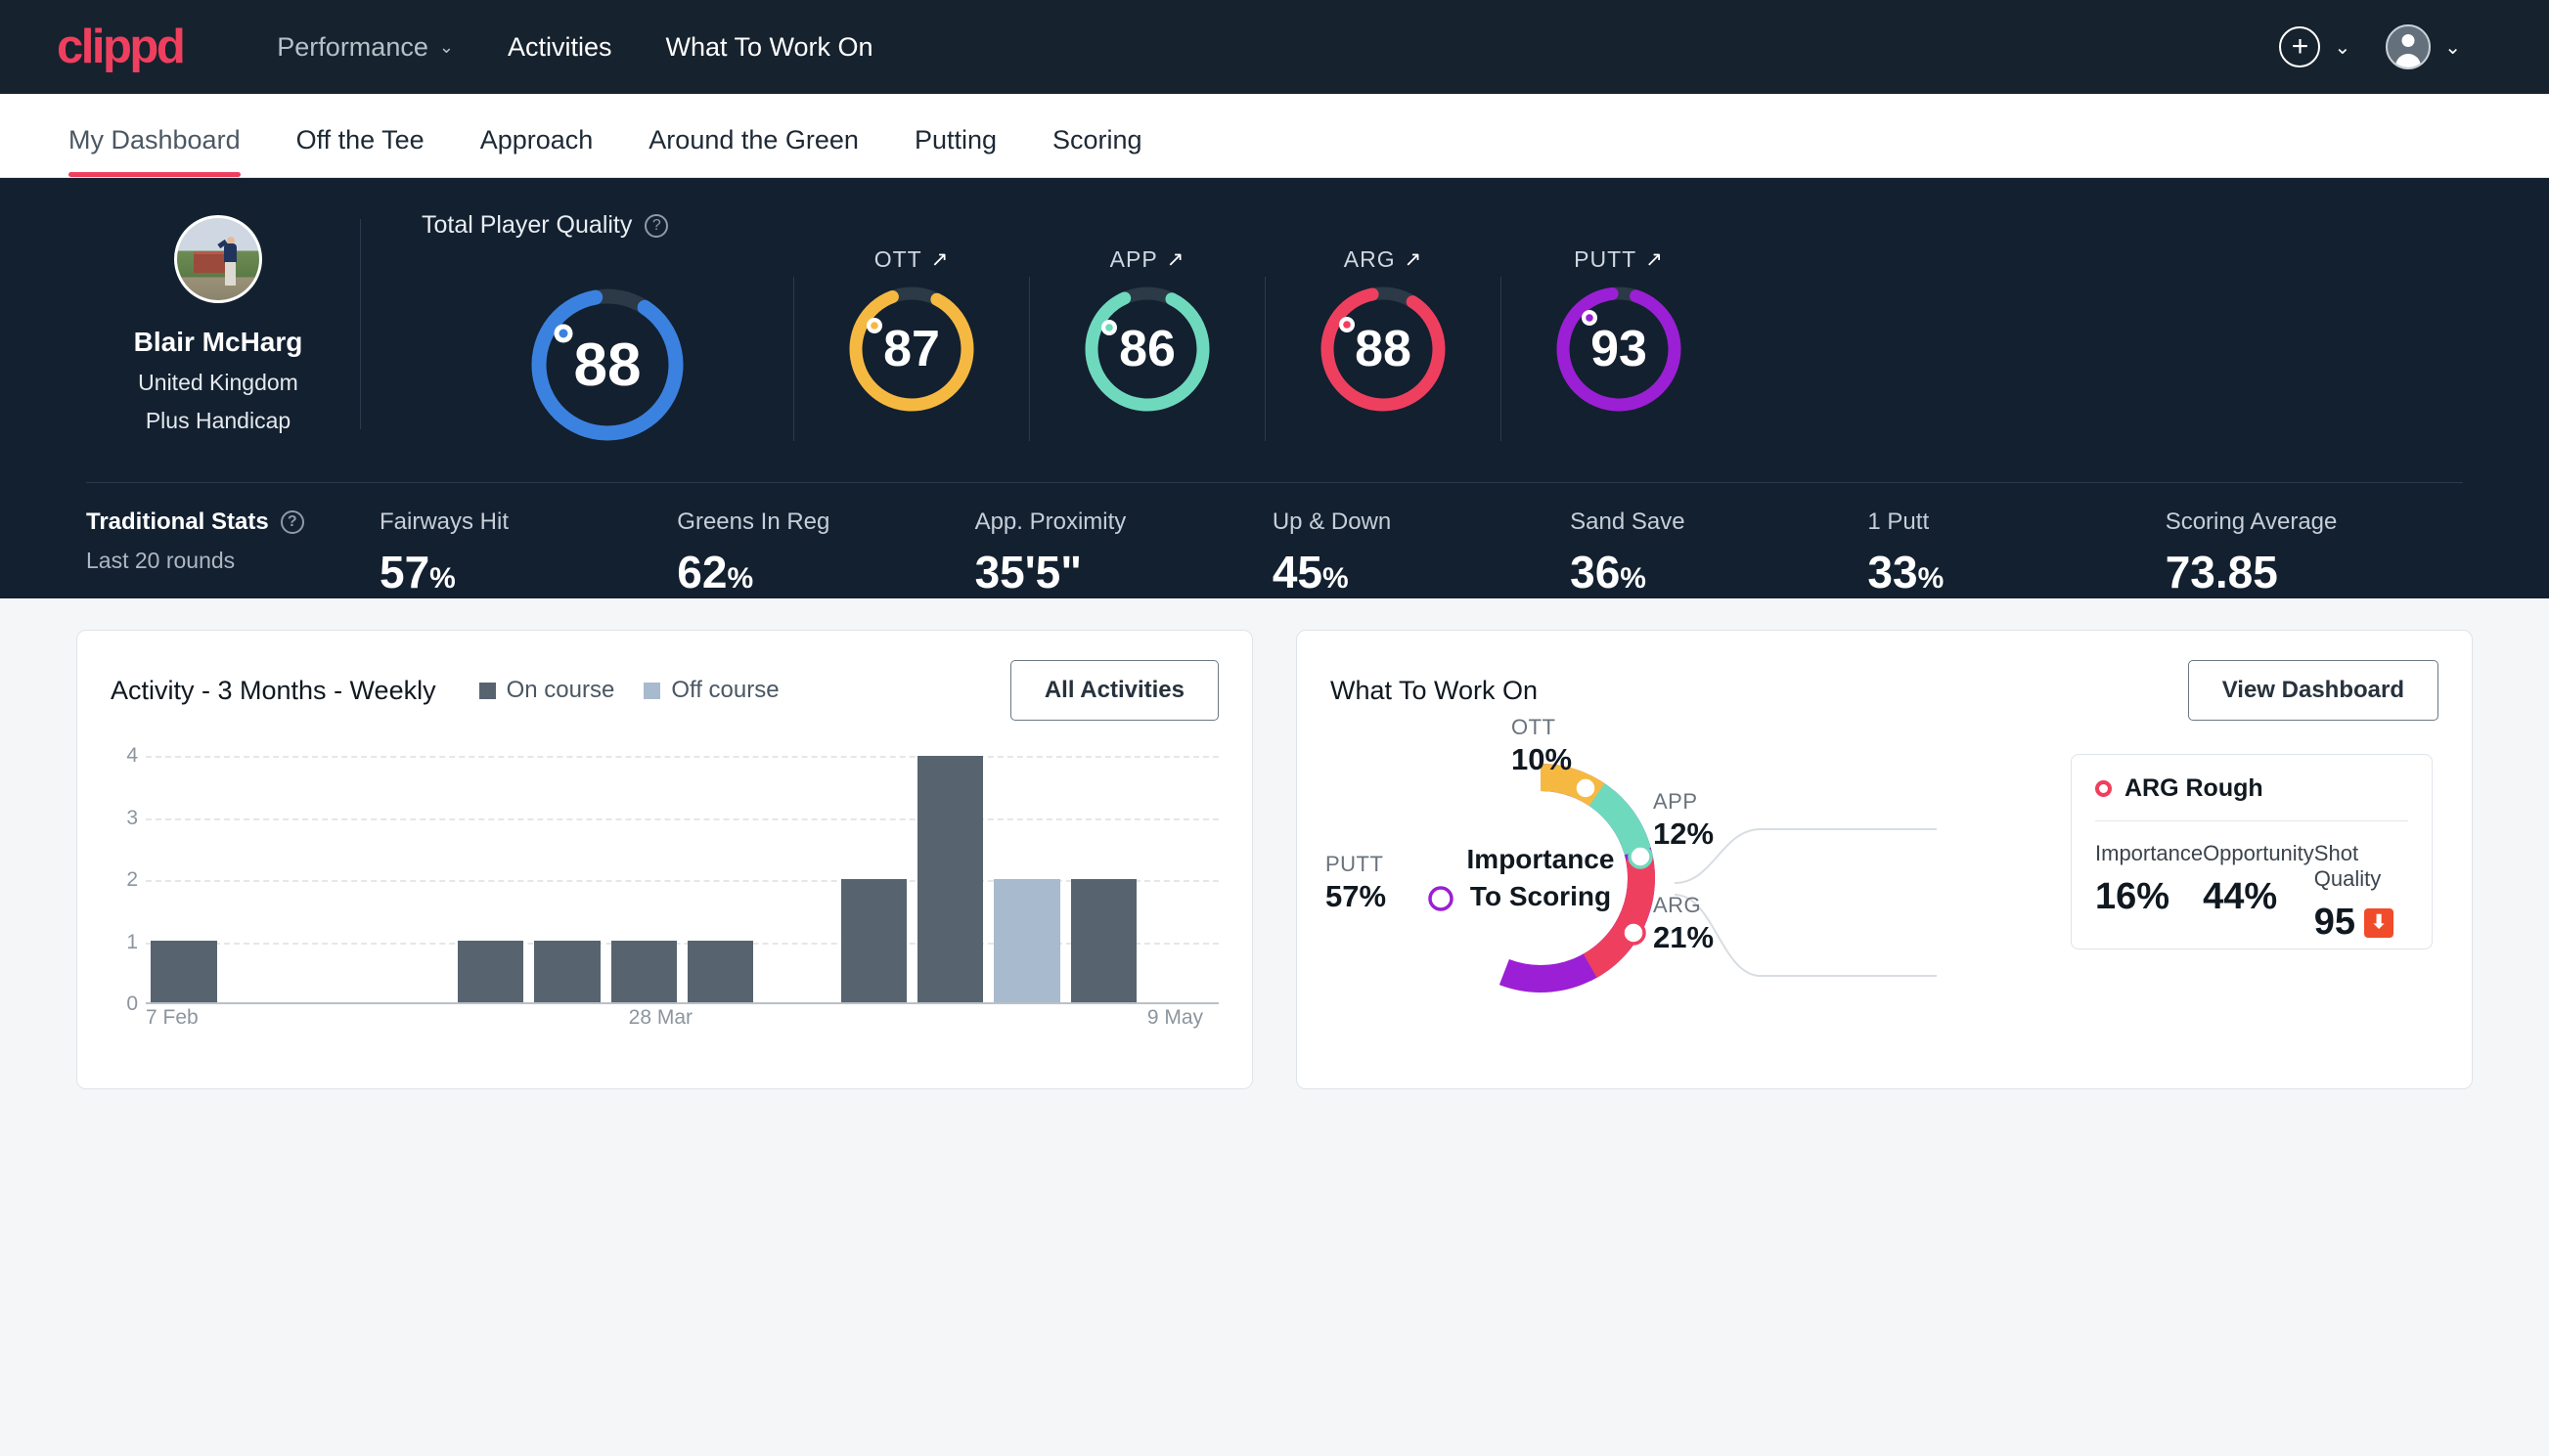 The height and width of the screenshot is (1456, 2549). I want to click on golfer-legs-shape, so click(231, 274).